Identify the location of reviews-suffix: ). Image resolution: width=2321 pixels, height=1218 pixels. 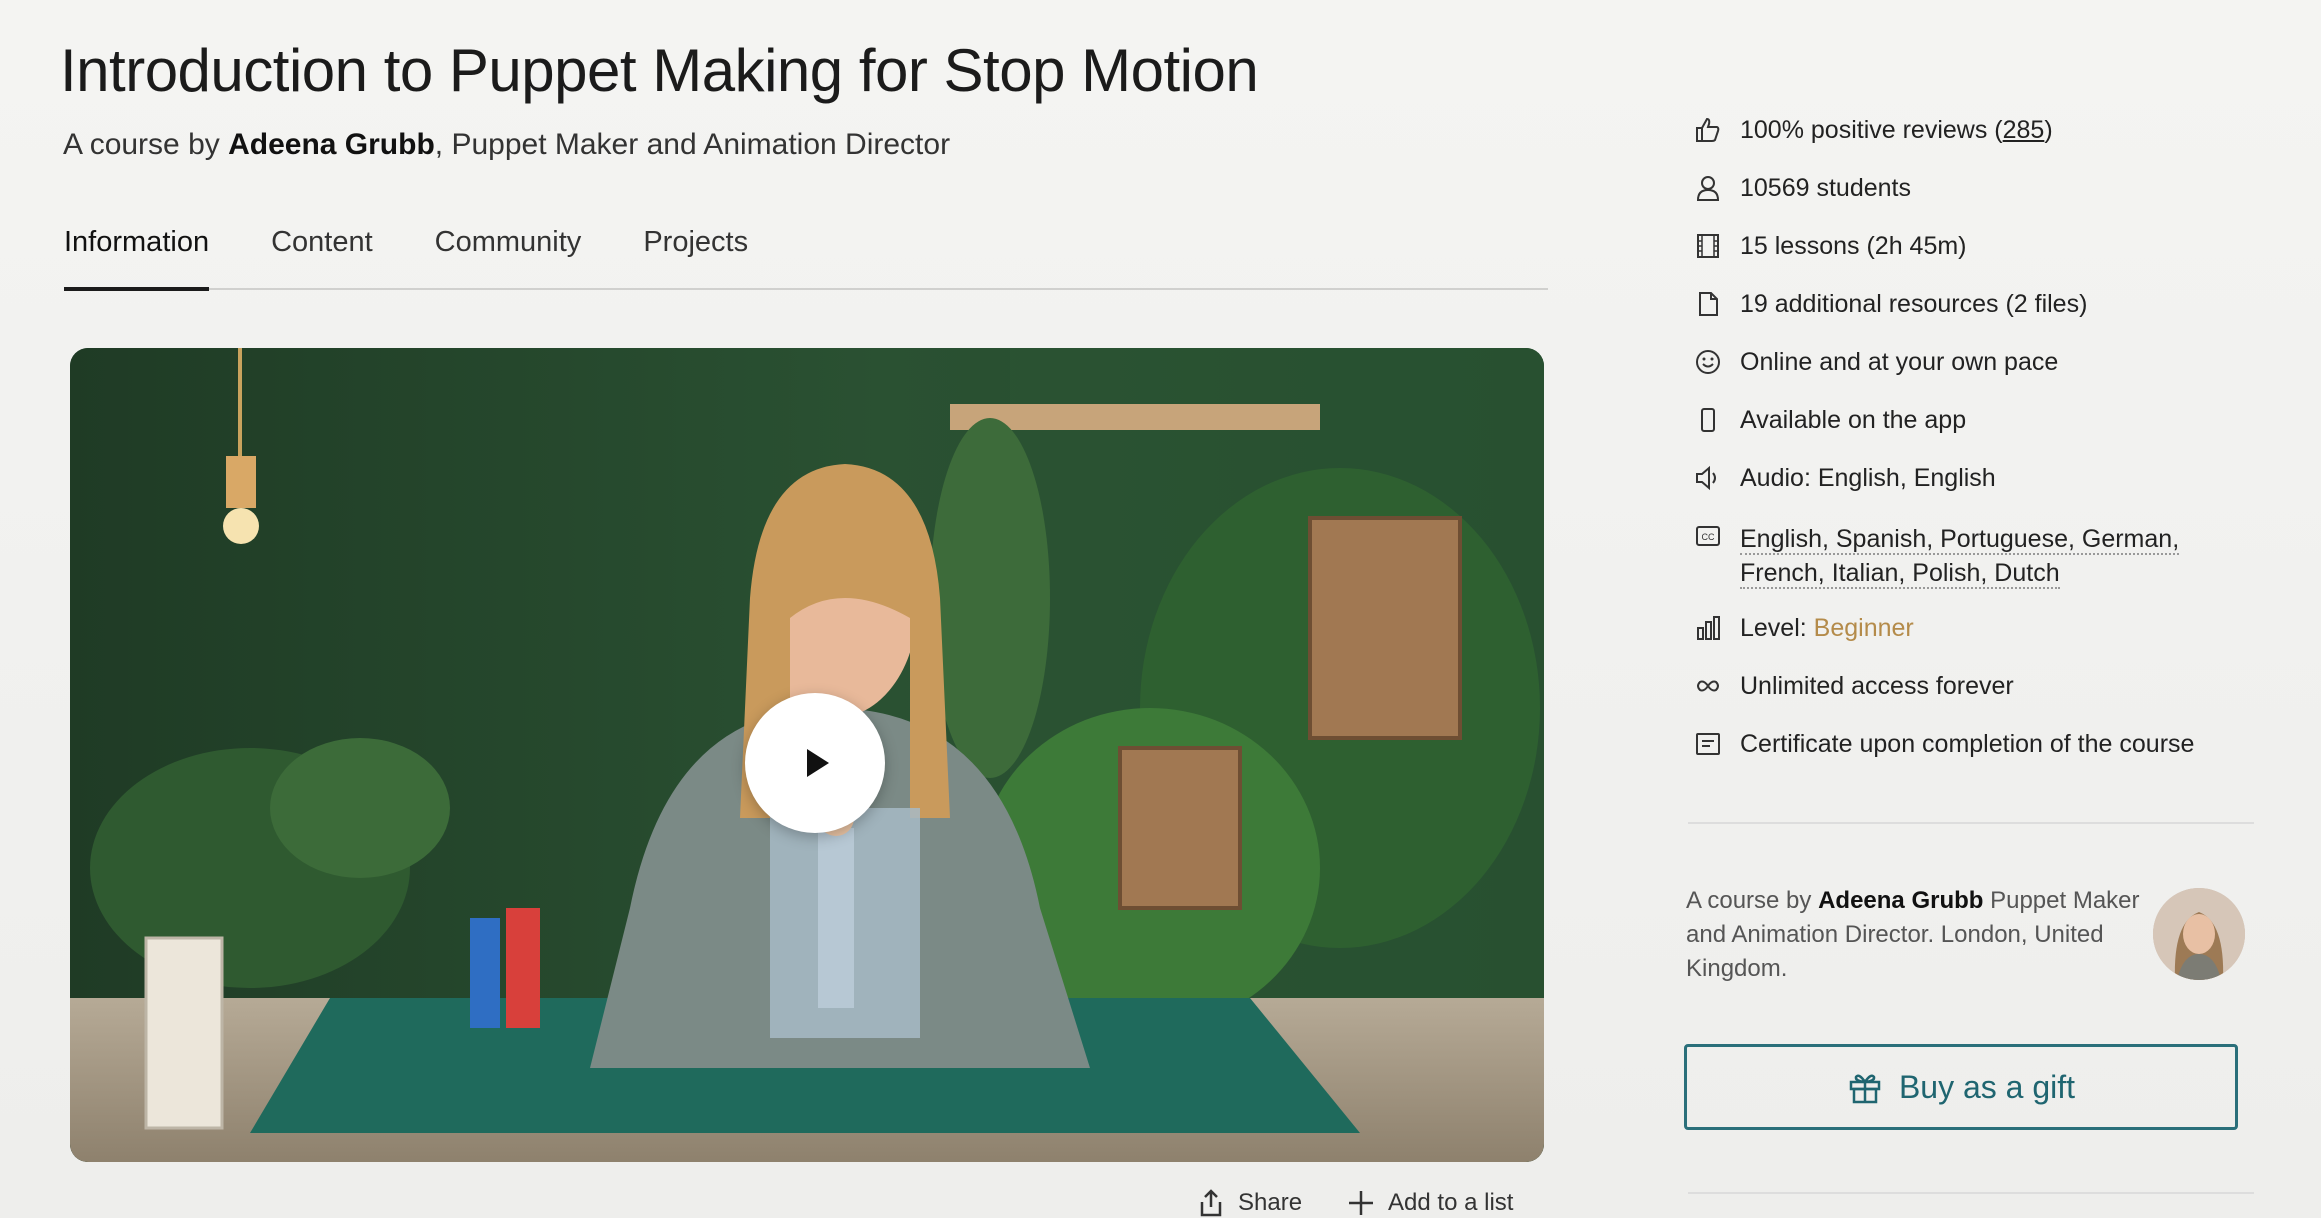
(2048, 130).